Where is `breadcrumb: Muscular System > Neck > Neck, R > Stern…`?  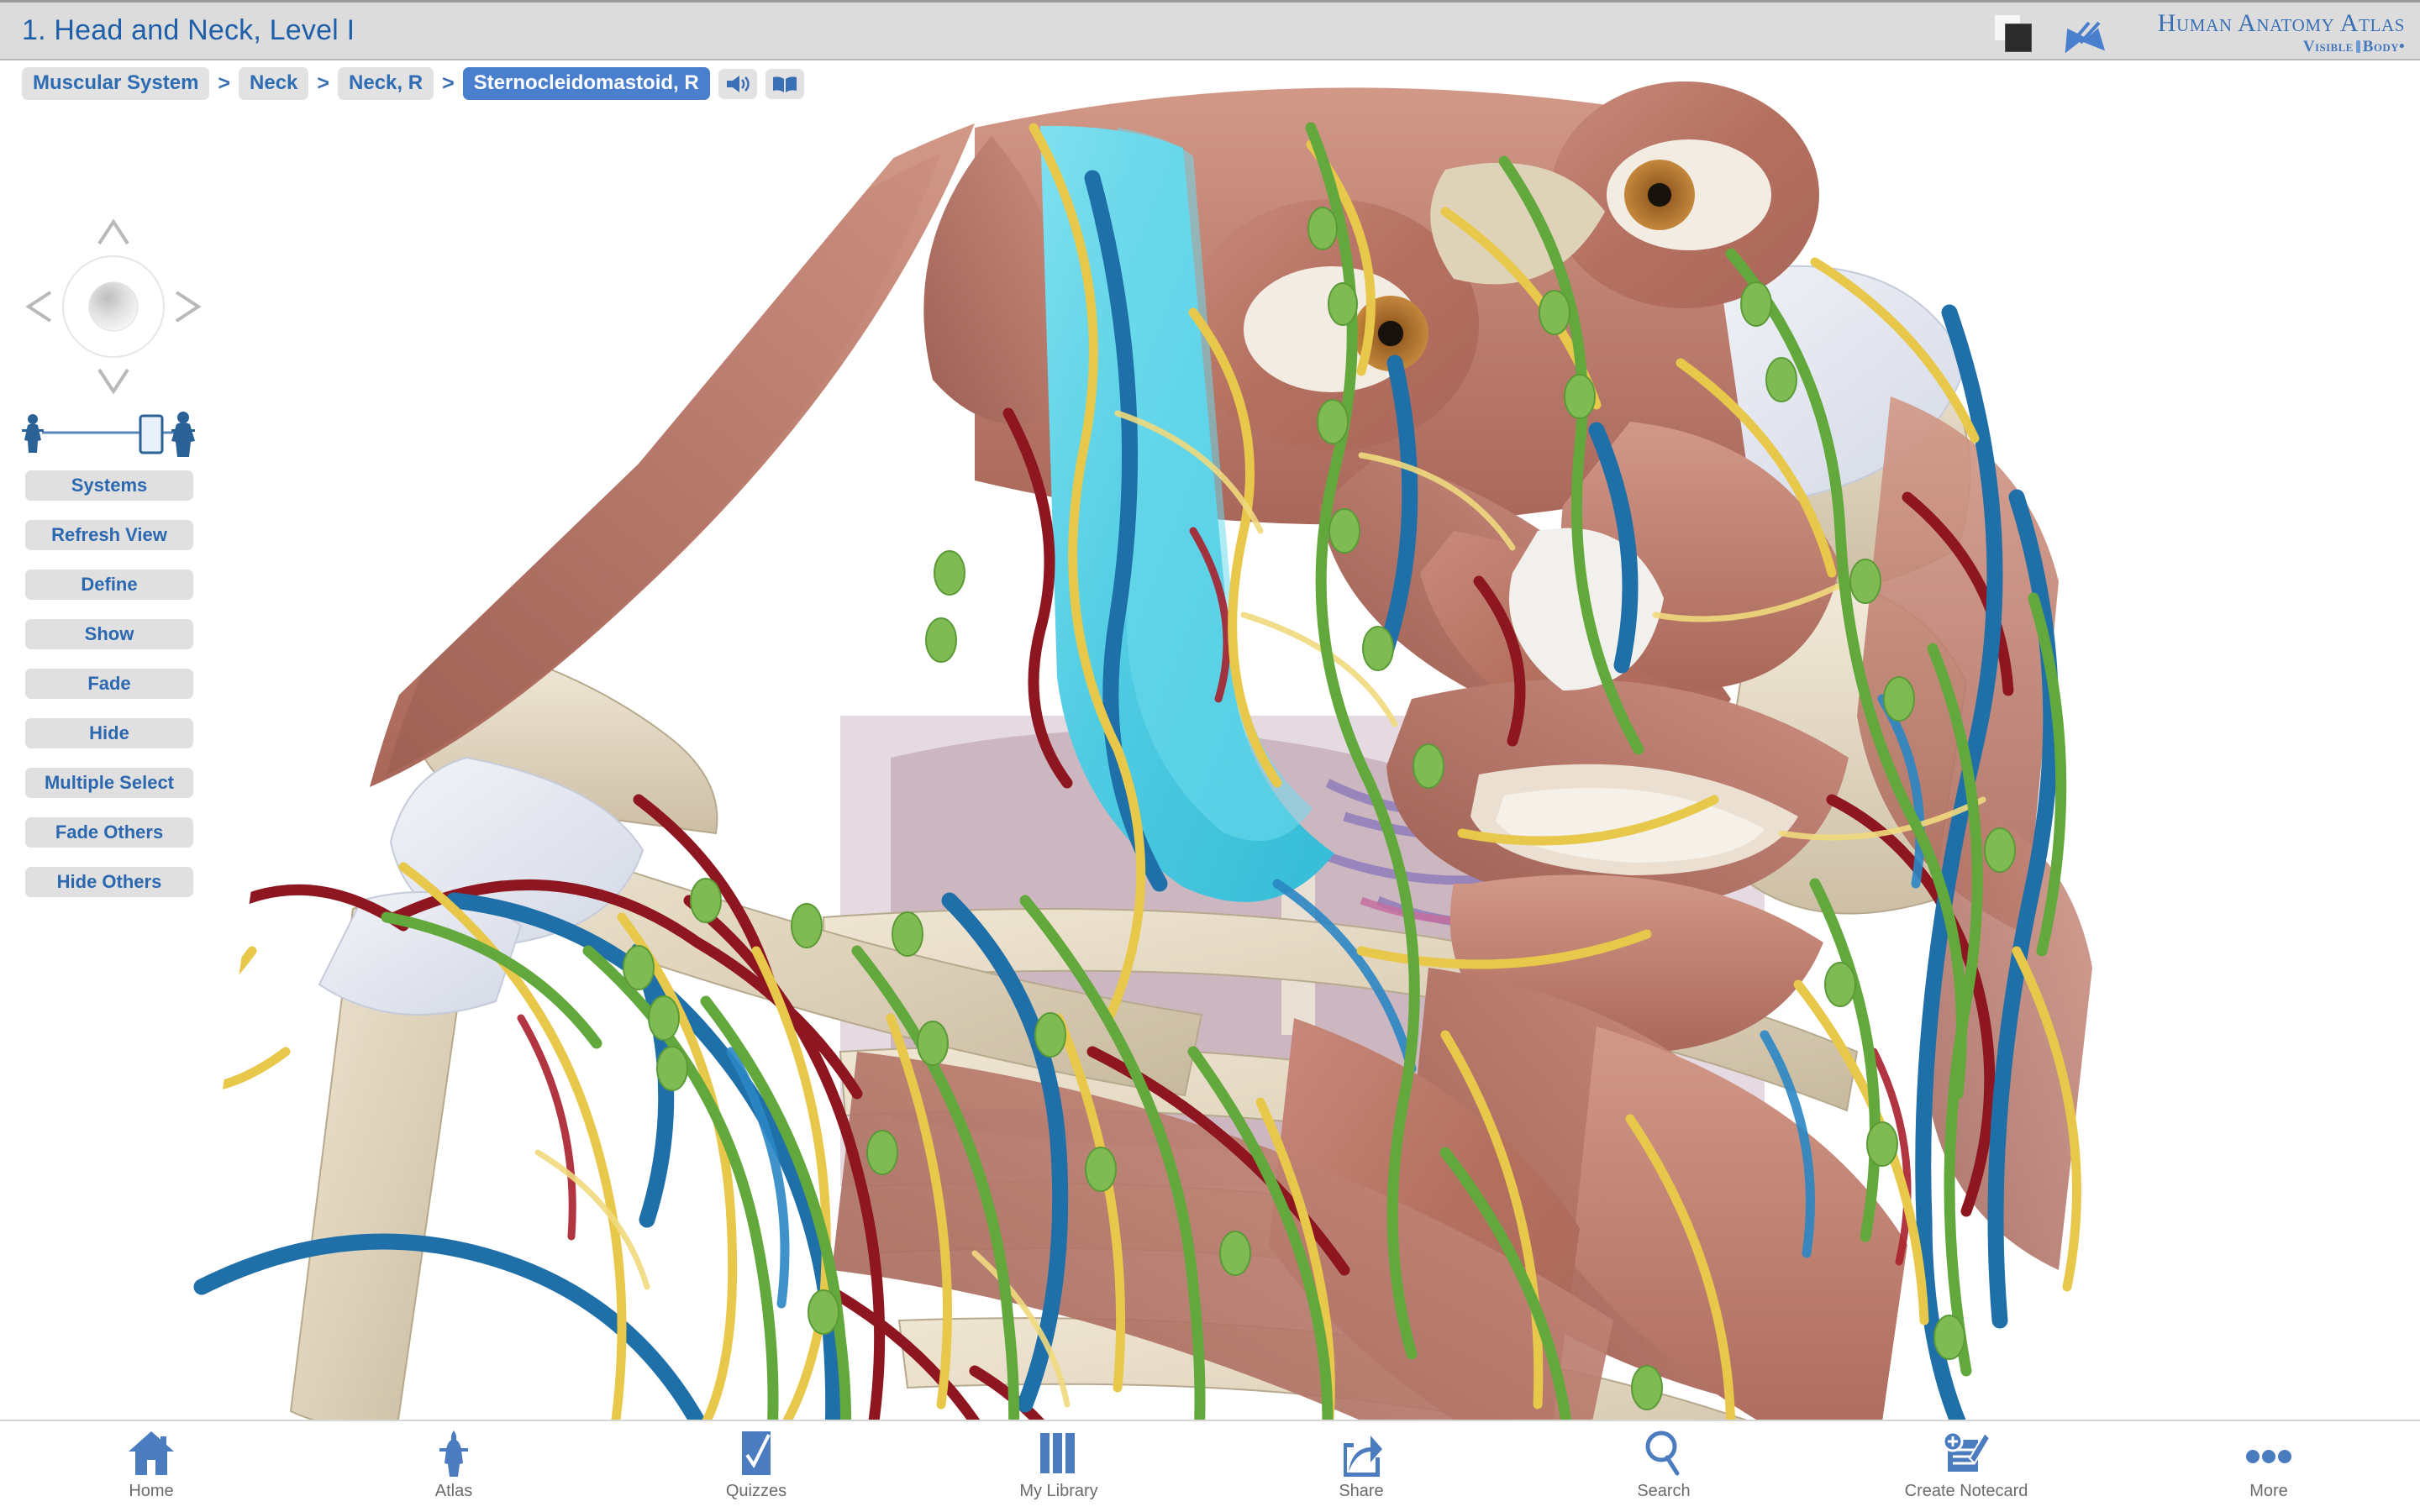 breadcrumb: Muscular System > Neck > Neck, R > Stern… is located at coordinates (413, 83).